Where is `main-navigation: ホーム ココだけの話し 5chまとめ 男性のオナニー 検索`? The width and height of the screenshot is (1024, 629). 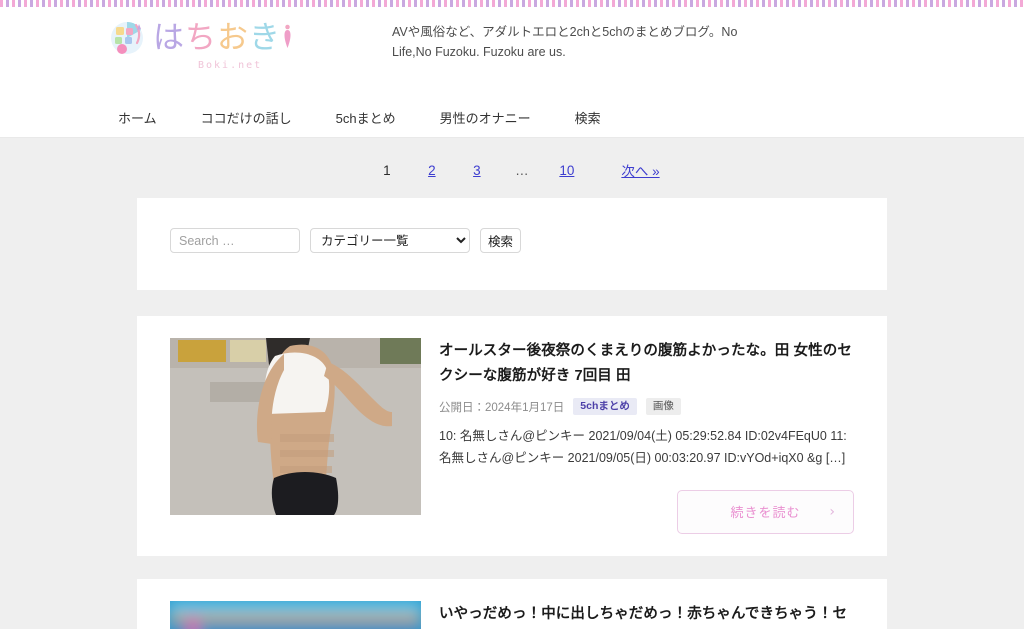 main-navigation: ホーム ココだけの話し 5chまとめ 男性のオナニー 検索 is located at coordinates (512, 119).